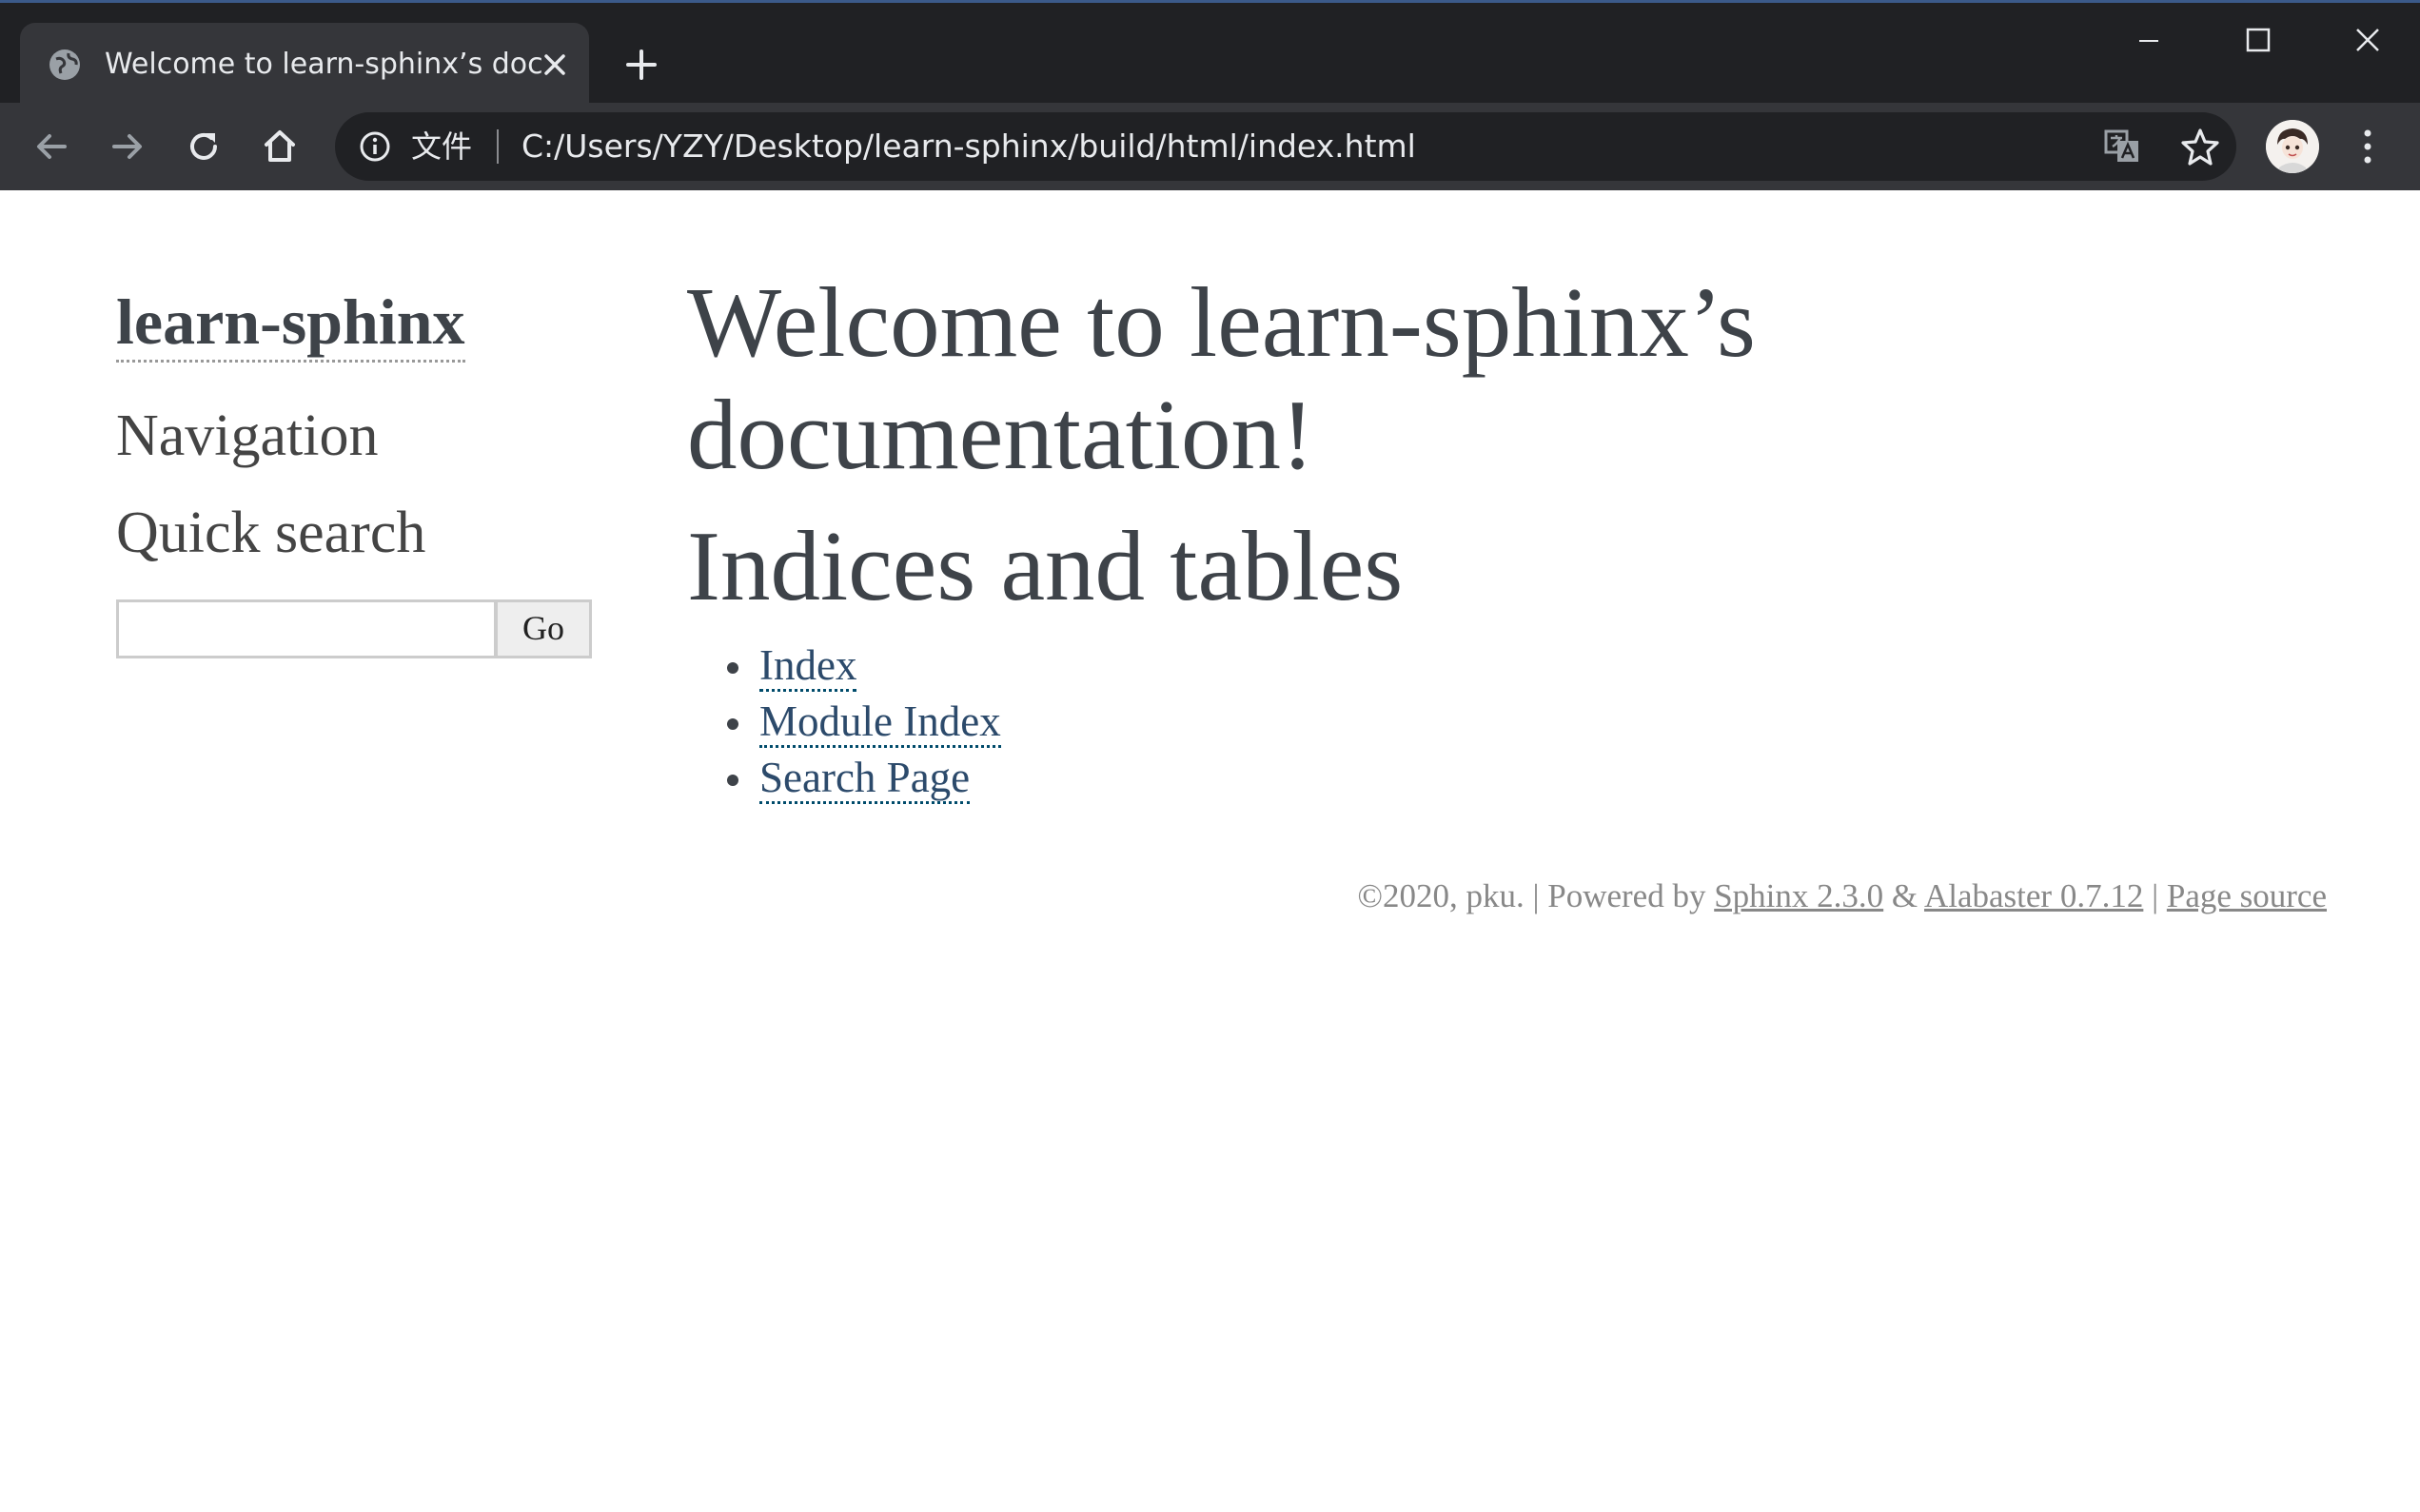 Image resolution: width=2420 pixels, height=1512 pixels. What do you see at coordinates (2247, 895) in the screenshot?
I see `page-source-link: Page source` at bounding box center [2247, 895].